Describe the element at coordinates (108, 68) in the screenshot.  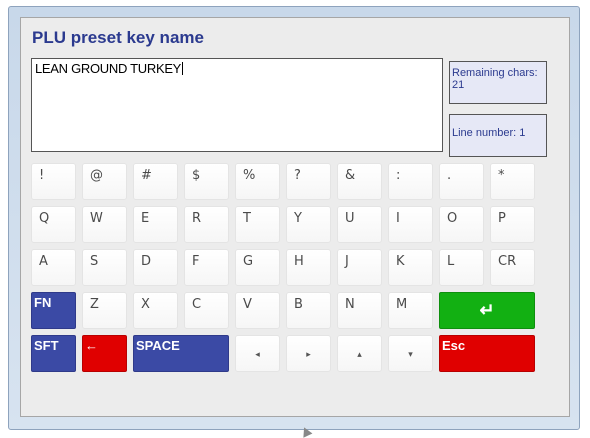
I see `name-text-value: LEAN GROUND TURKEY` at that location.